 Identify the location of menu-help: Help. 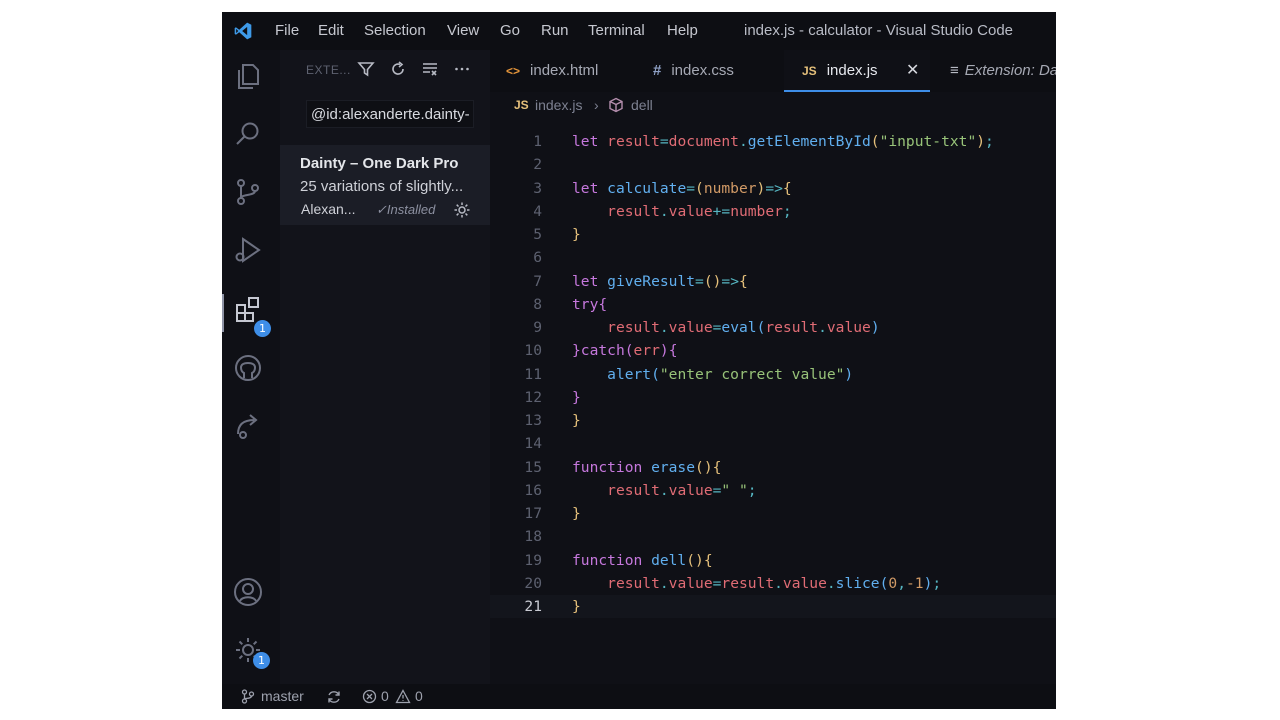
(682, 30).